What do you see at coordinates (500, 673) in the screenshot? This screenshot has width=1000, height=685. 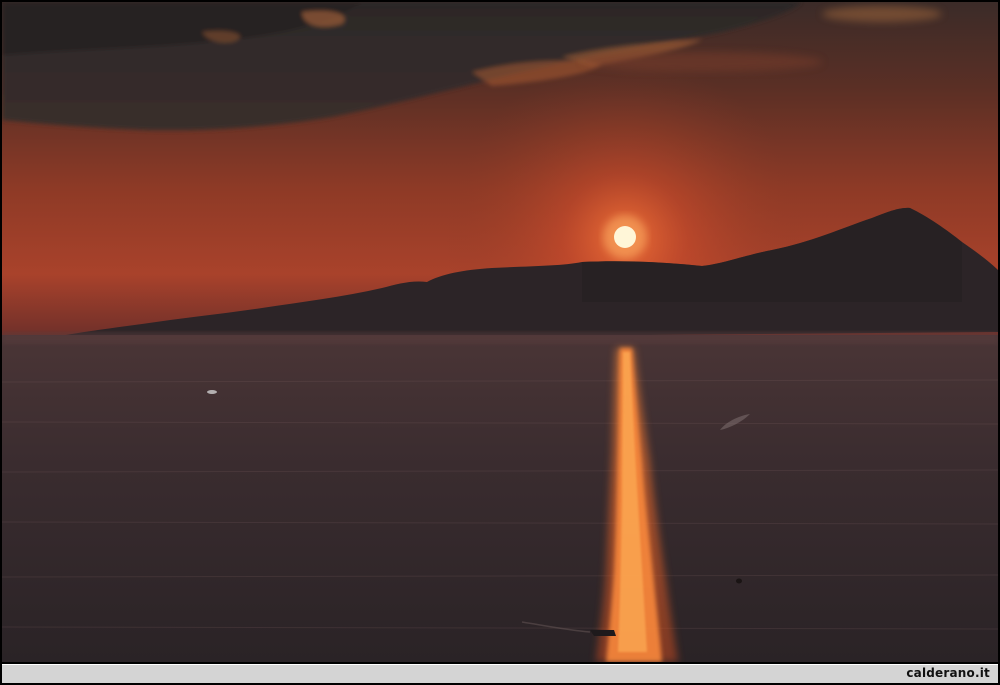 I see `caption-bar: calderano.it` at bounding box center [500, 673].